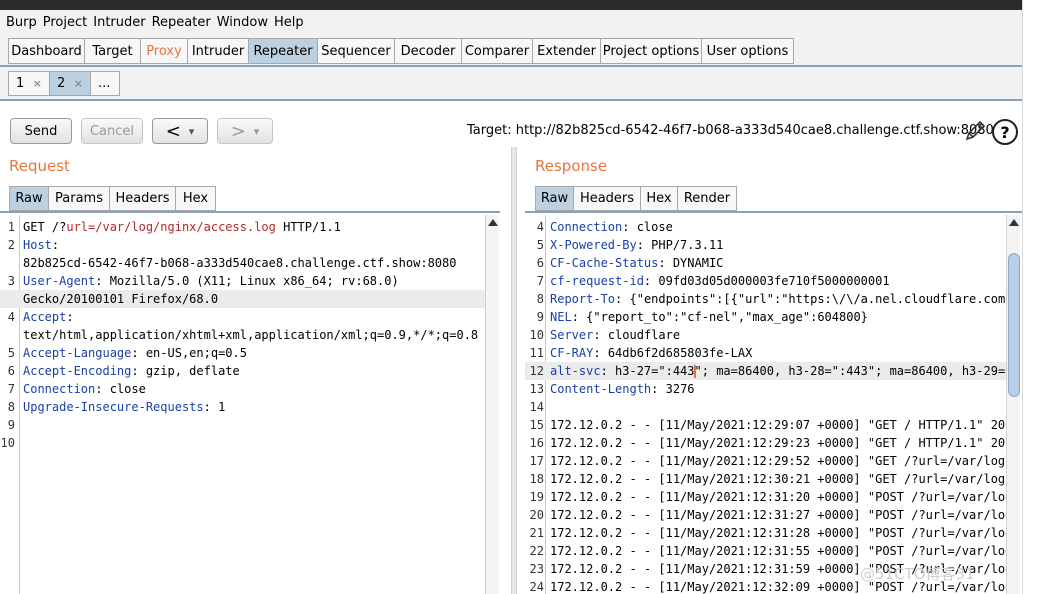  Describe the element at coordinates (245, 131) in the screenshot. I see `forward-button: > ▾` at that location.